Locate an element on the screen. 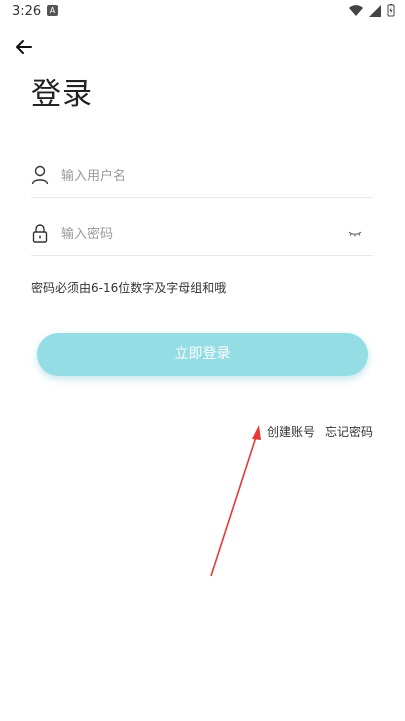  page-title: 登录 is located at coordinates (62, 94).